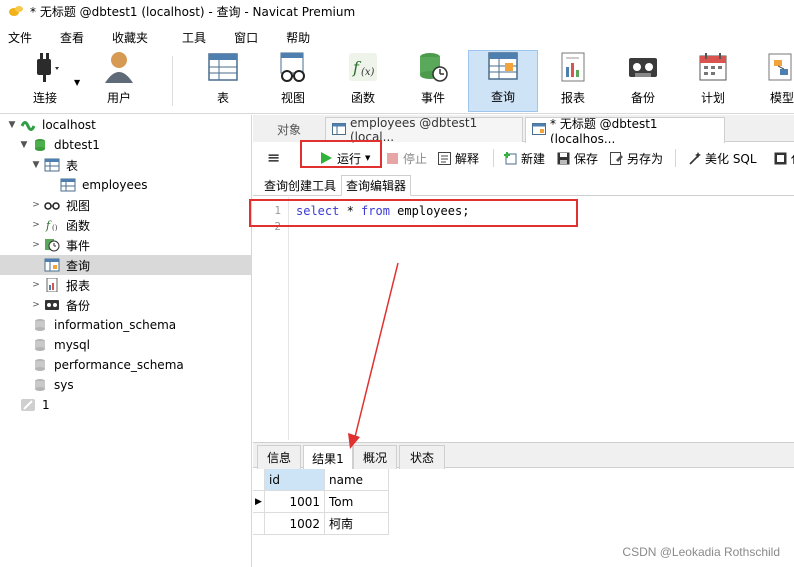 The height and width of the screenshot is (567, 794). What do you see at coordinates (636, 158) in the screenshot?
I see `save-as-button: 另存为` at bounding box center [636, 158].